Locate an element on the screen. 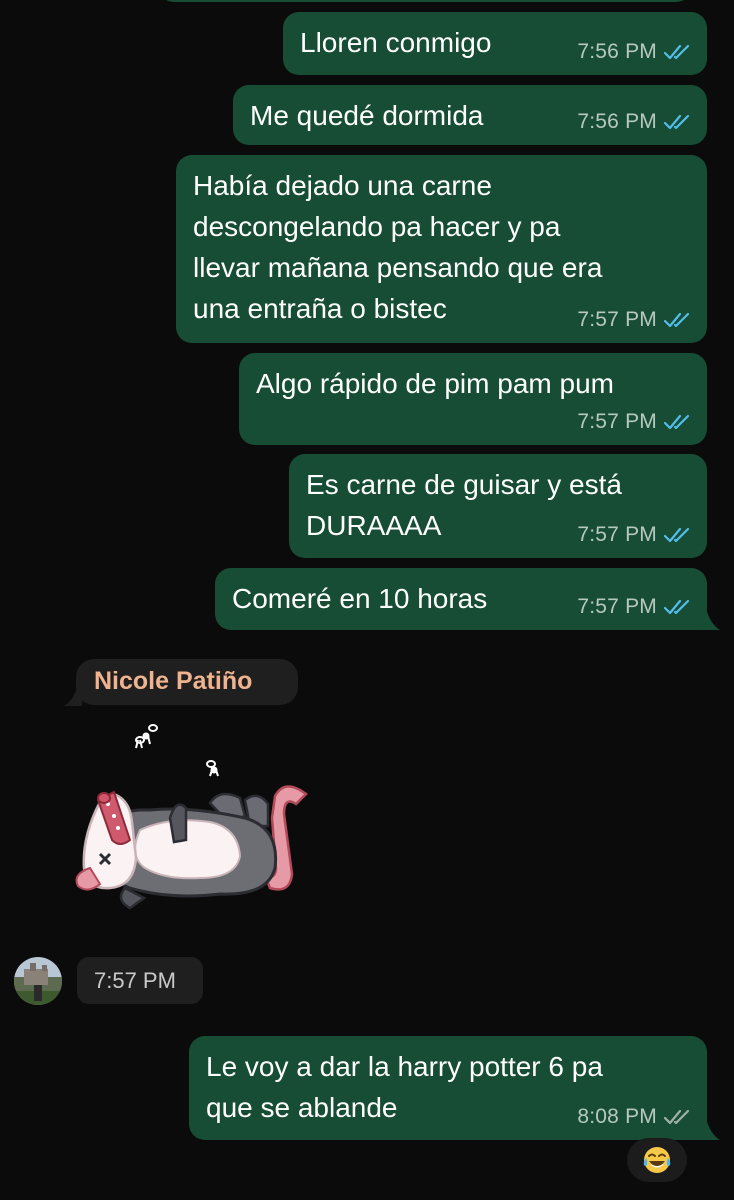  message-meta: 8:08 PM is located at coordinates (635, 1117).